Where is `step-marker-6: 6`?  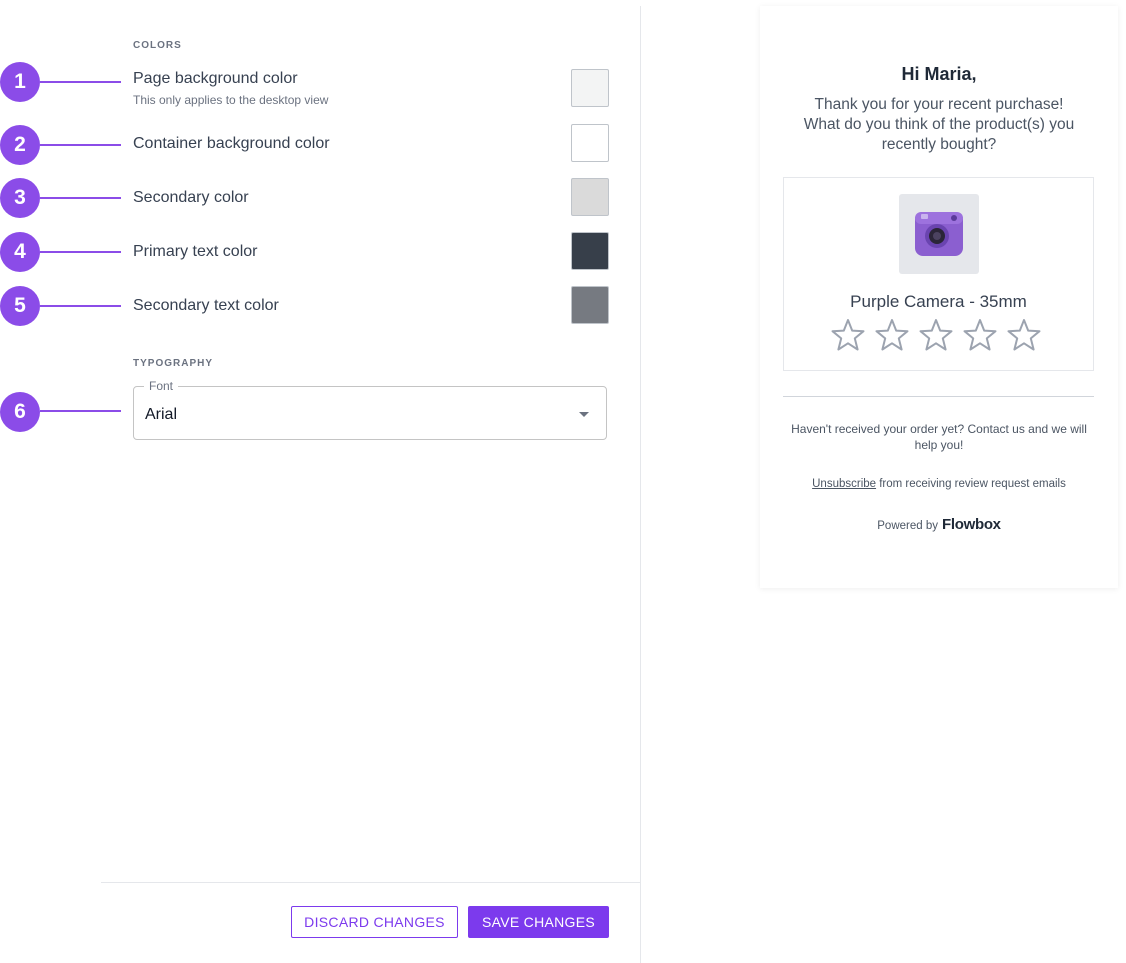 step-marker-6: 6 is located at coordinates (20, 412).